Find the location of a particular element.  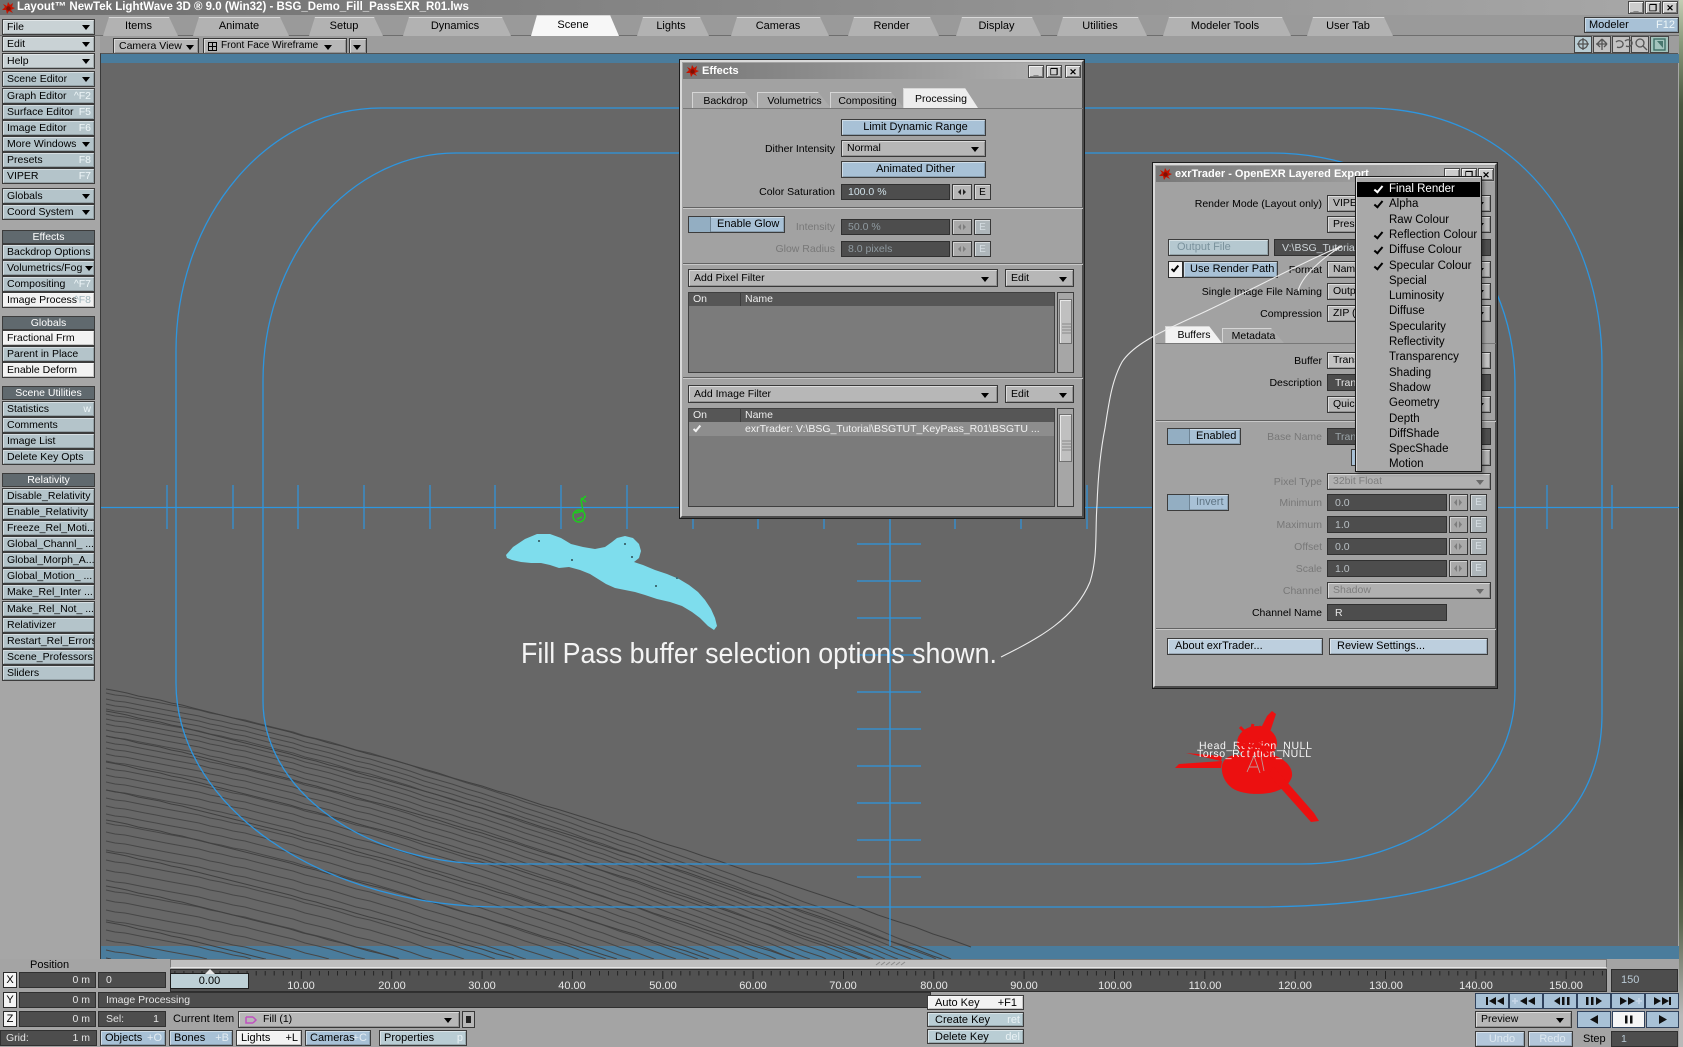

svg-text: 90.00 is located at coordinates (1024, 985).